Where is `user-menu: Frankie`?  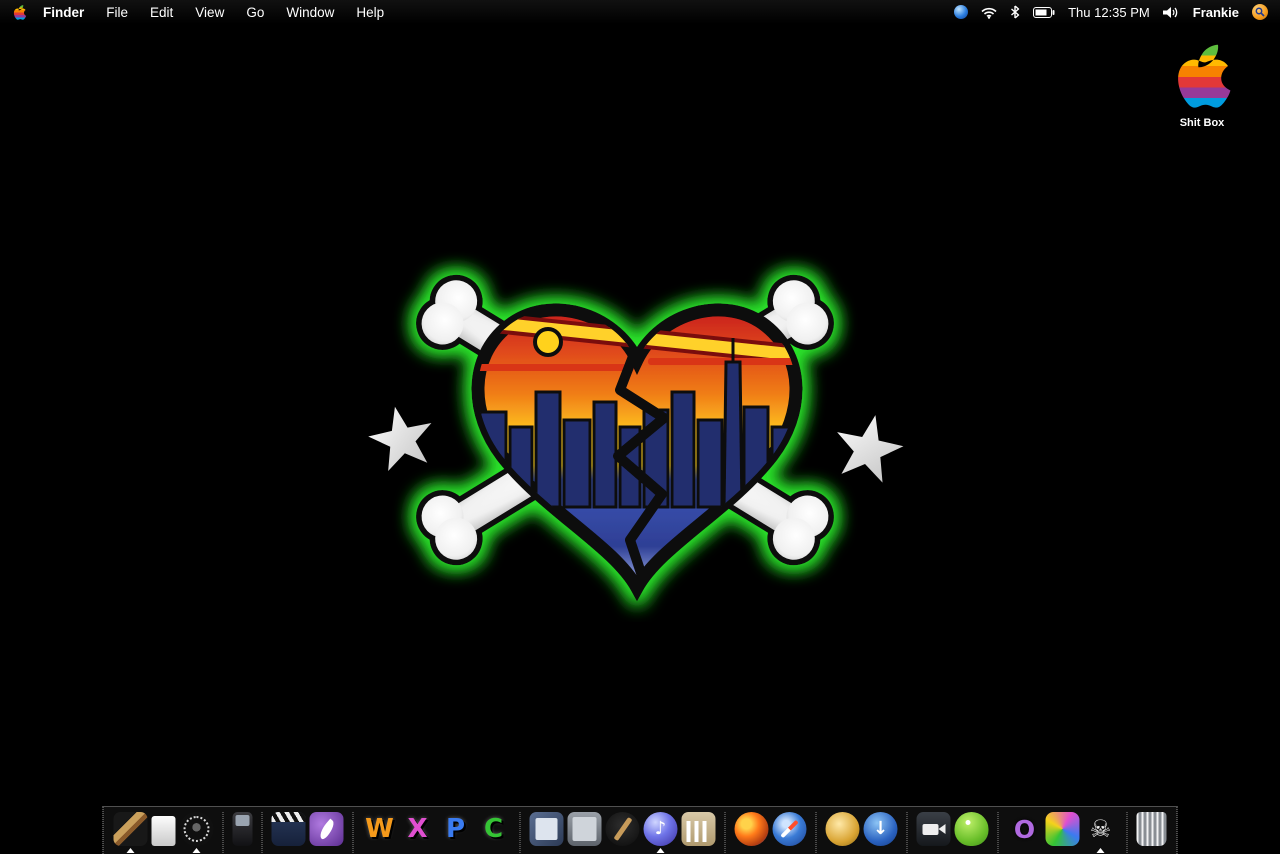
user-menu: Frankie is located at coordinates (1216, 12).